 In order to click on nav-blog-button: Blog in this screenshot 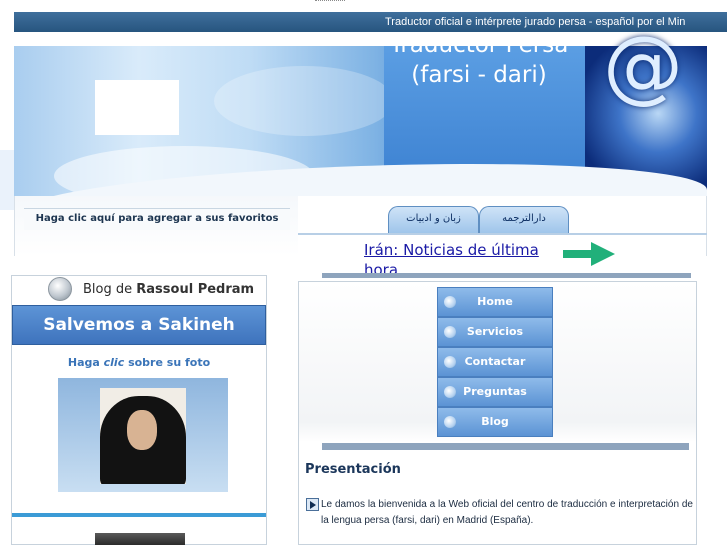, I will do `click(495, 422)`.